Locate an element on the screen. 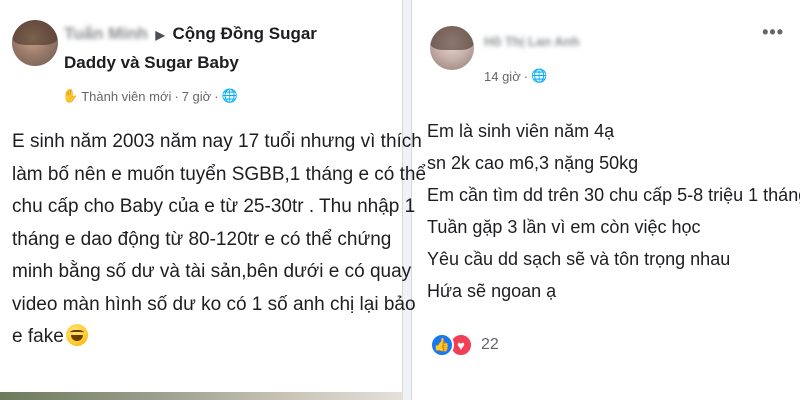 Image resolution: width=800 pixels, height=400 pixels. member-badge: Thành viên mới is located at coordinates (126, 96).